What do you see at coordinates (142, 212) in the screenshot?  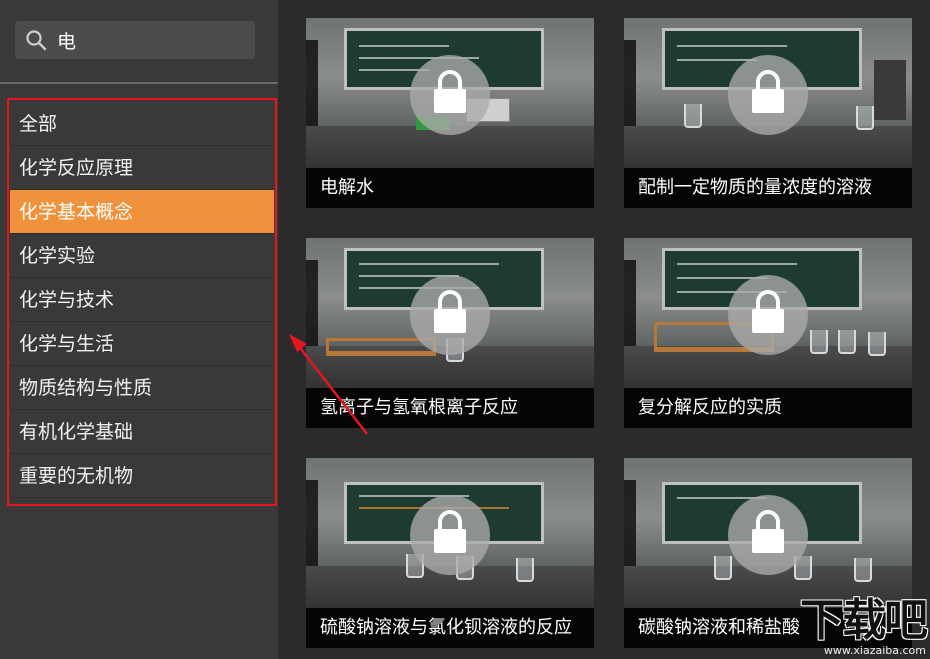 I see `category-item-basic-concepts: 化学基本概念` at bounding box center [142, 212].